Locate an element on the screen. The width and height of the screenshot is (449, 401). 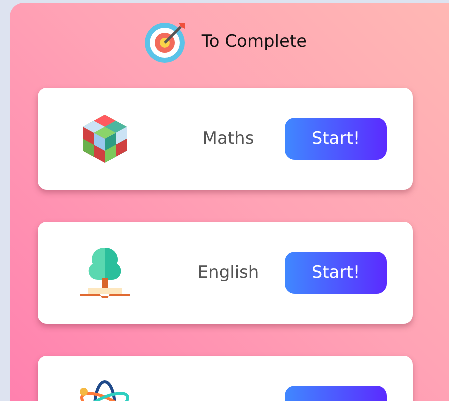
cube-icon is located at coordinates (105, 139).